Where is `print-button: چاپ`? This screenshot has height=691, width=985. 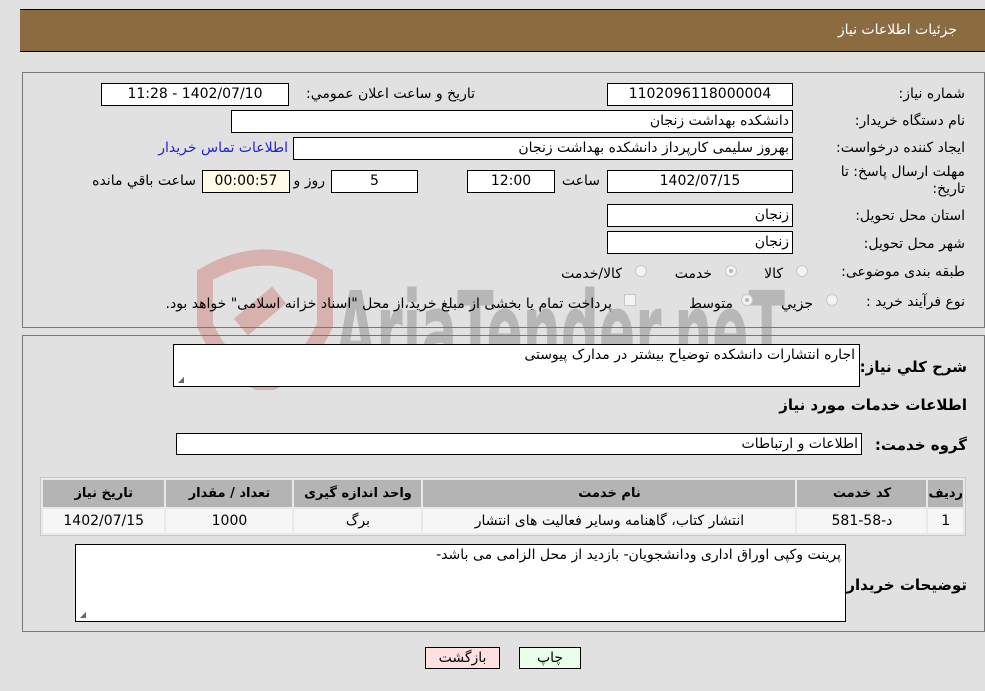
print-button: چاپ is located at coordinates (550, 658).